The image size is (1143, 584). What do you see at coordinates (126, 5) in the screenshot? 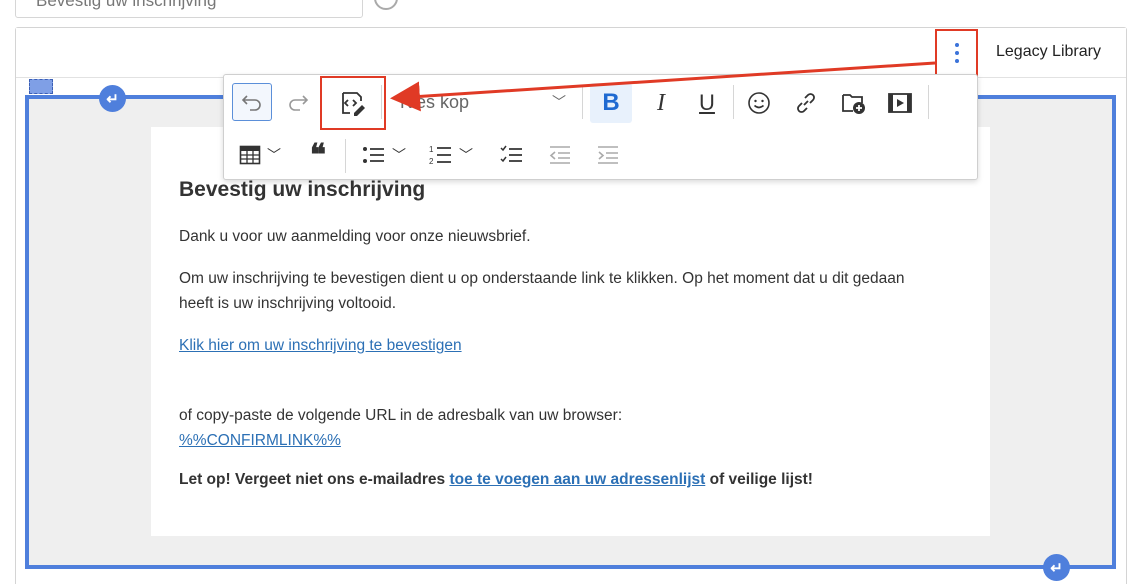
I see `subject-field-value: Bevestig uw inschrijving` at bounding box center [126, 5].